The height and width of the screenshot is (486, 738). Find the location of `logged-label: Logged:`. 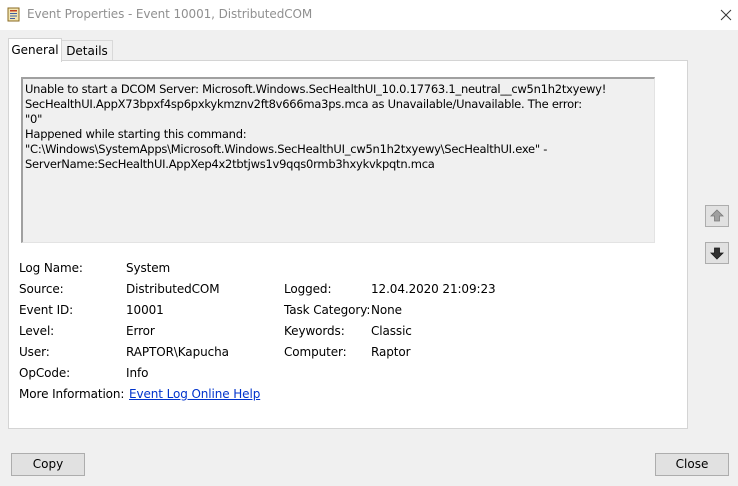

logged-label: Logged: is located at coordinates (308, 289).